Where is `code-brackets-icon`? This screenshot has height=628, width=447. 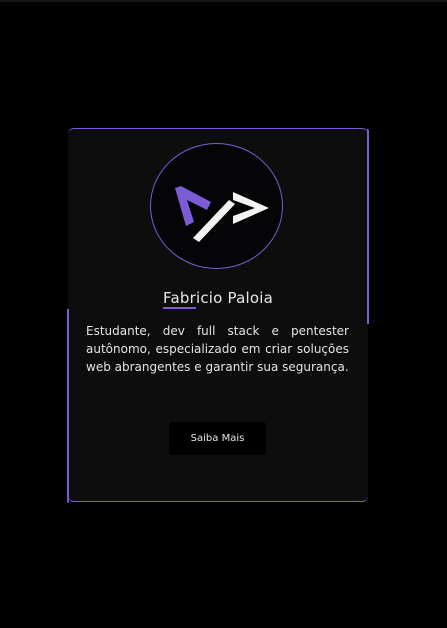
code-brackets-icon is located at coordinates (222, 214).